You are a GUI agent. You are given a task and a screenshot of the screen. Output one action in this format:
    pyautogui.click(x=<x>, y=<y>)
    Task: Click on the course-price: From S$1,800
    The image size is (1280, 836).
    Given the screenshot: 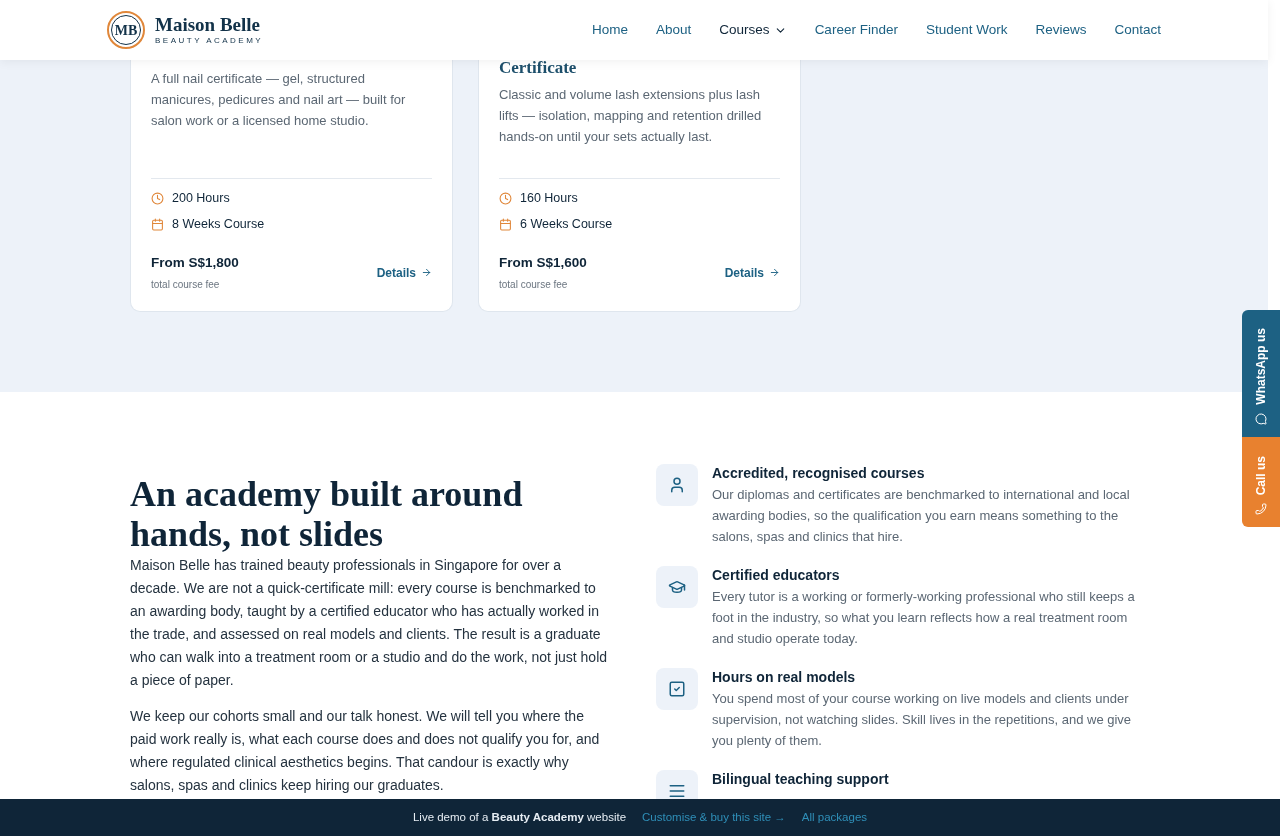 What is the action you would take?
    pyautogui.click(x=195, y=263)
    